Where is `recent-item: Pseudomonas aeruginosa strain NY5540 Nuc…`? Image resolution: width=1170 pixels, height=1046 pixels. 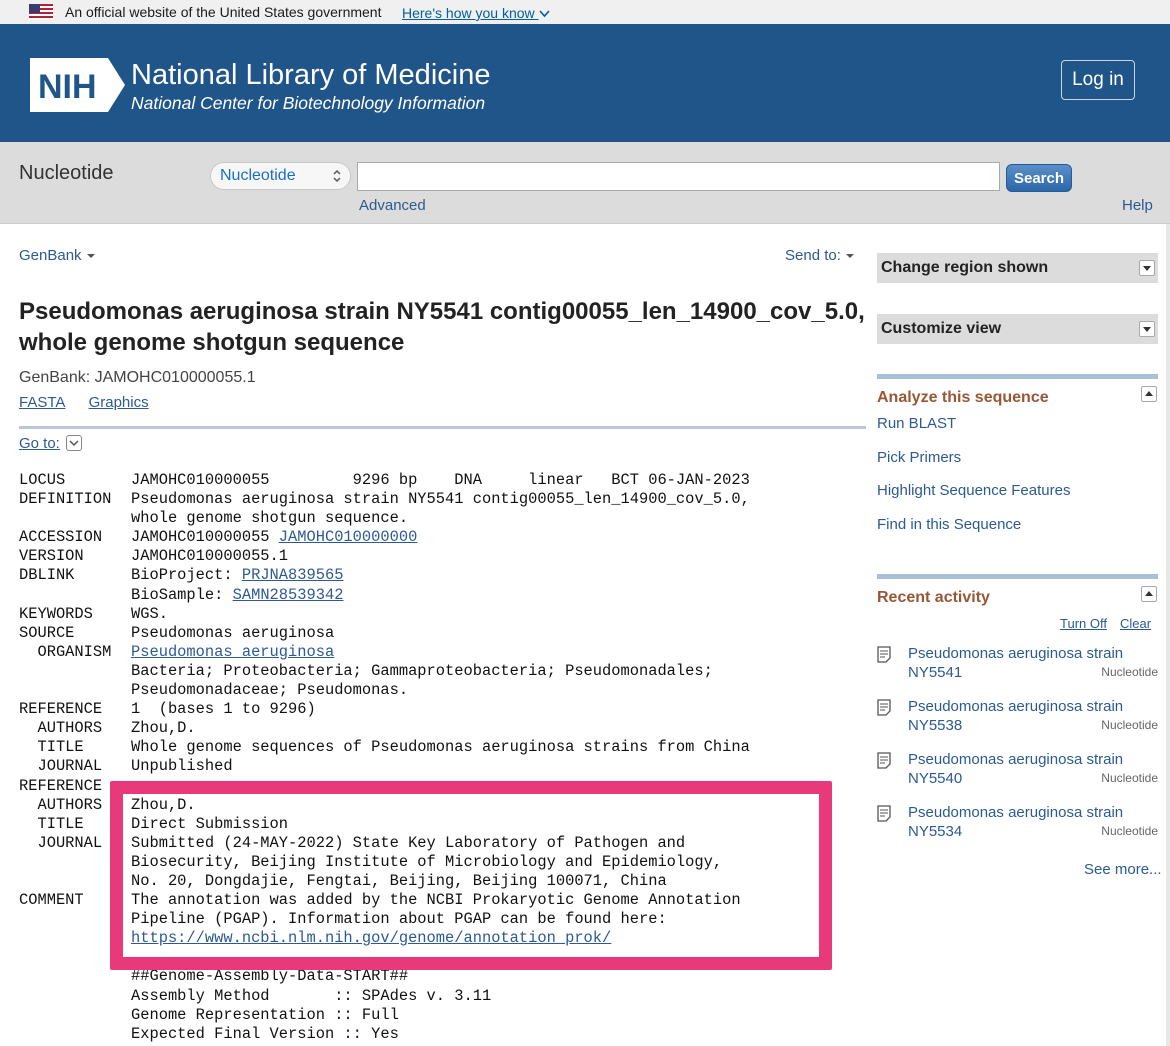 recent-item: Pseudomonas aeruginosa strain NY5540 Nuc… is located at coordinates (1017, 772).